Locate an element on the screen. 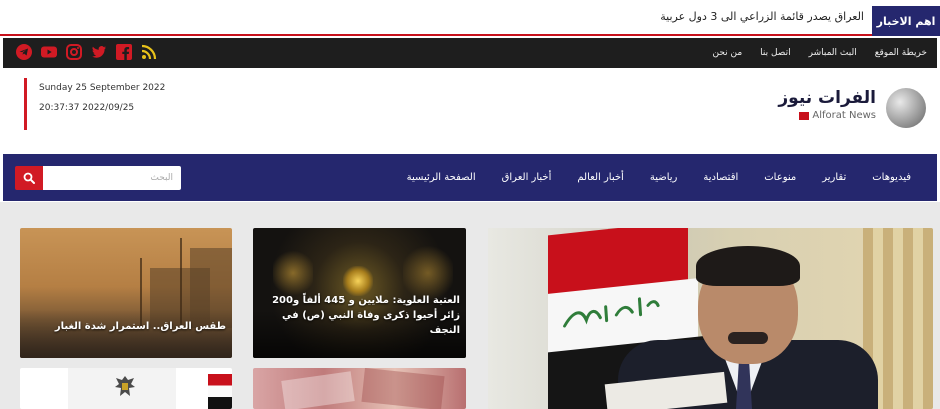 This screenshot has height=409, width=940. facebook-icon is located at coordinates (124, 52).